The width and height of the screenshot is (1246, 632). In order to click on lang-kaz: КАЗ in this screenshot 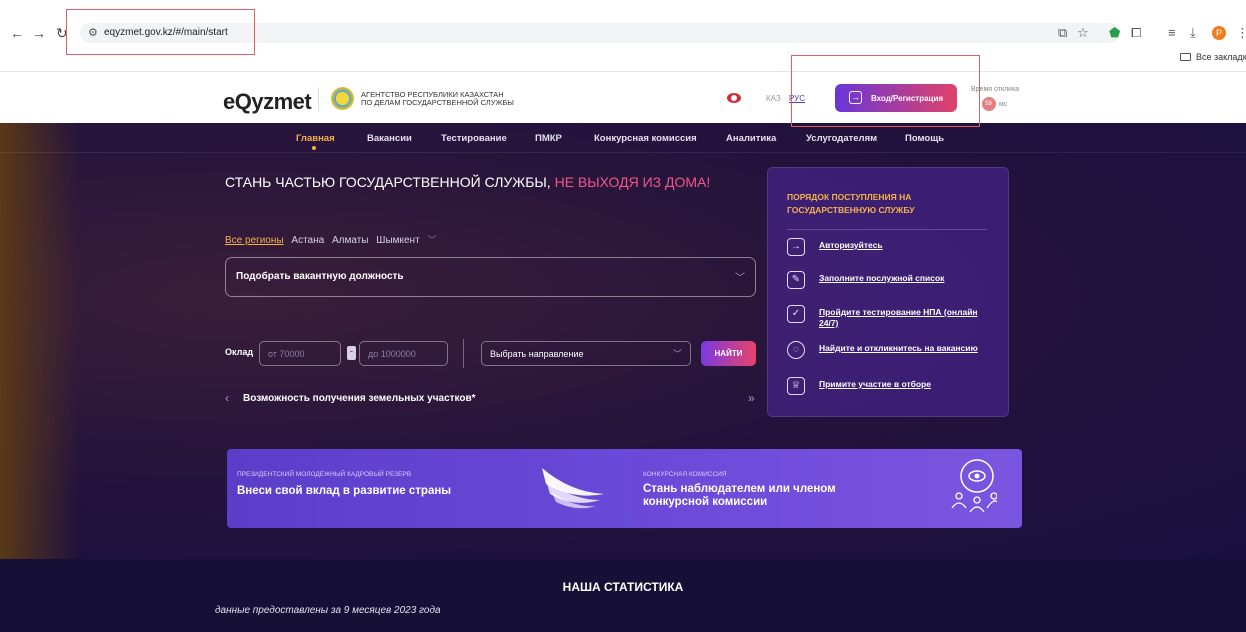, I will do `click(773, 98)`.